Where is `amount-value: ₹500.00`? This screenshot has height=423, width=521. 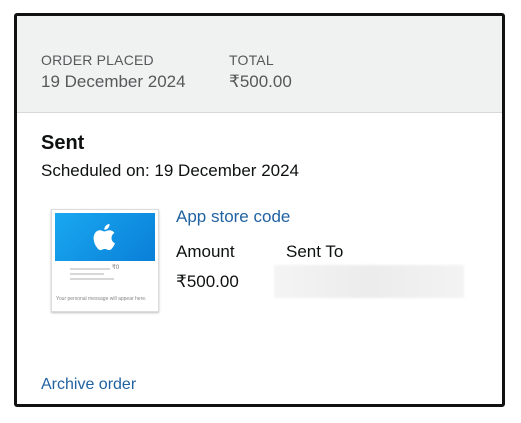 amount-value: ₹500.00 is located at coordinates (207, 281).